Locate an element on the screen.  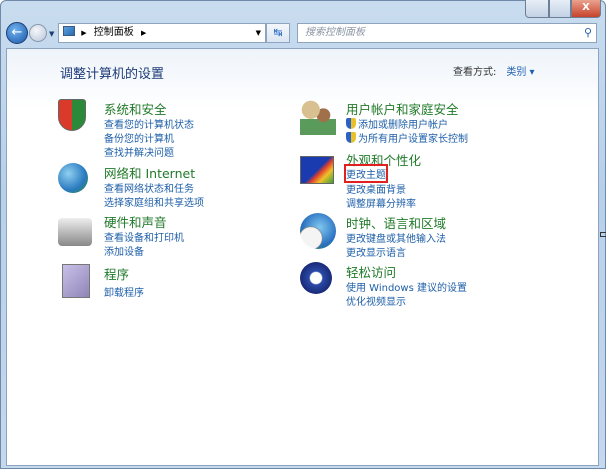
category-link: 更改键盘或其他输入法 is located at coordinates (396, 237).